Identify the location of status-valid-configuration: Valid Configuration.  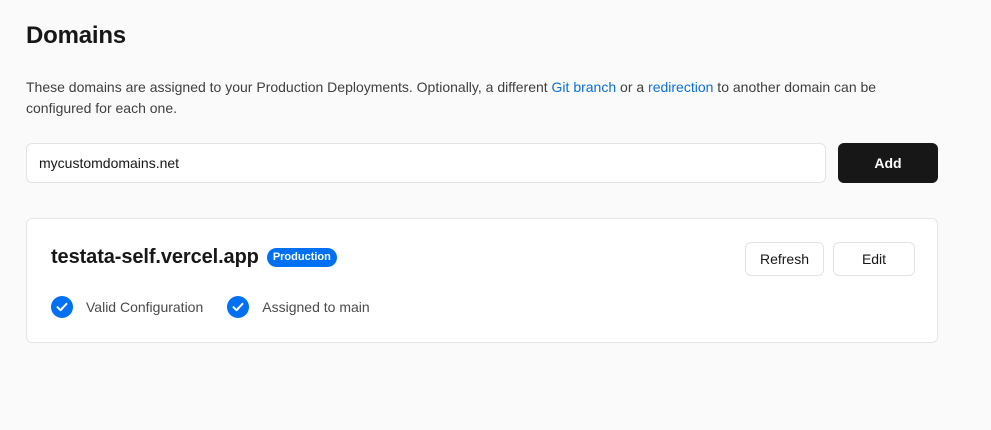
(127, 307).